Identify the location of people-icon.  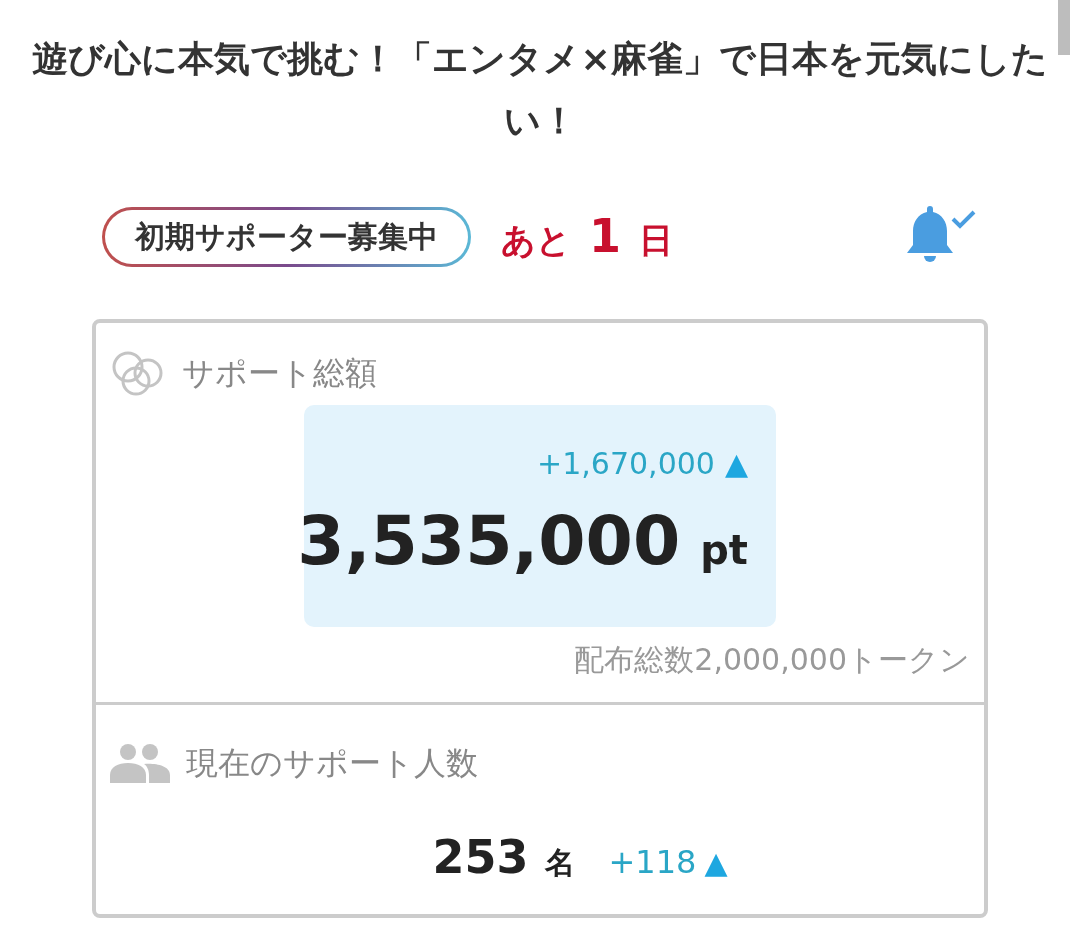
(140, 763).